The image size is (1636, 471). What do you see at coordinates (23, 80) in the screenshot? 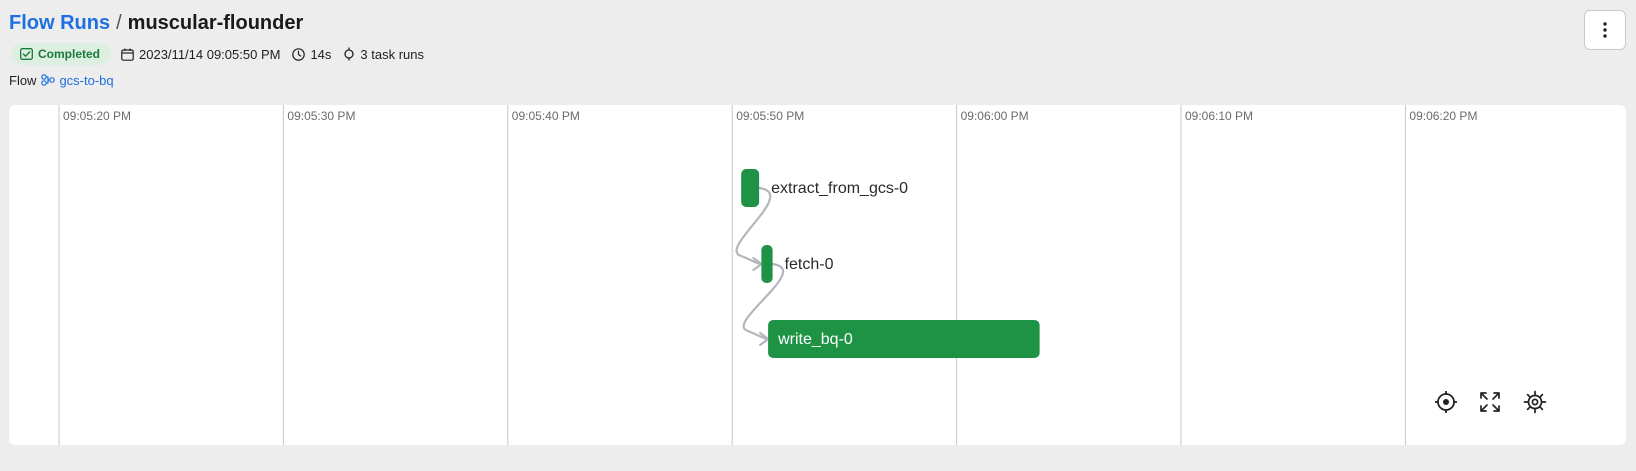
I see `flow-label: Flow` at bounding box center [23, 80].